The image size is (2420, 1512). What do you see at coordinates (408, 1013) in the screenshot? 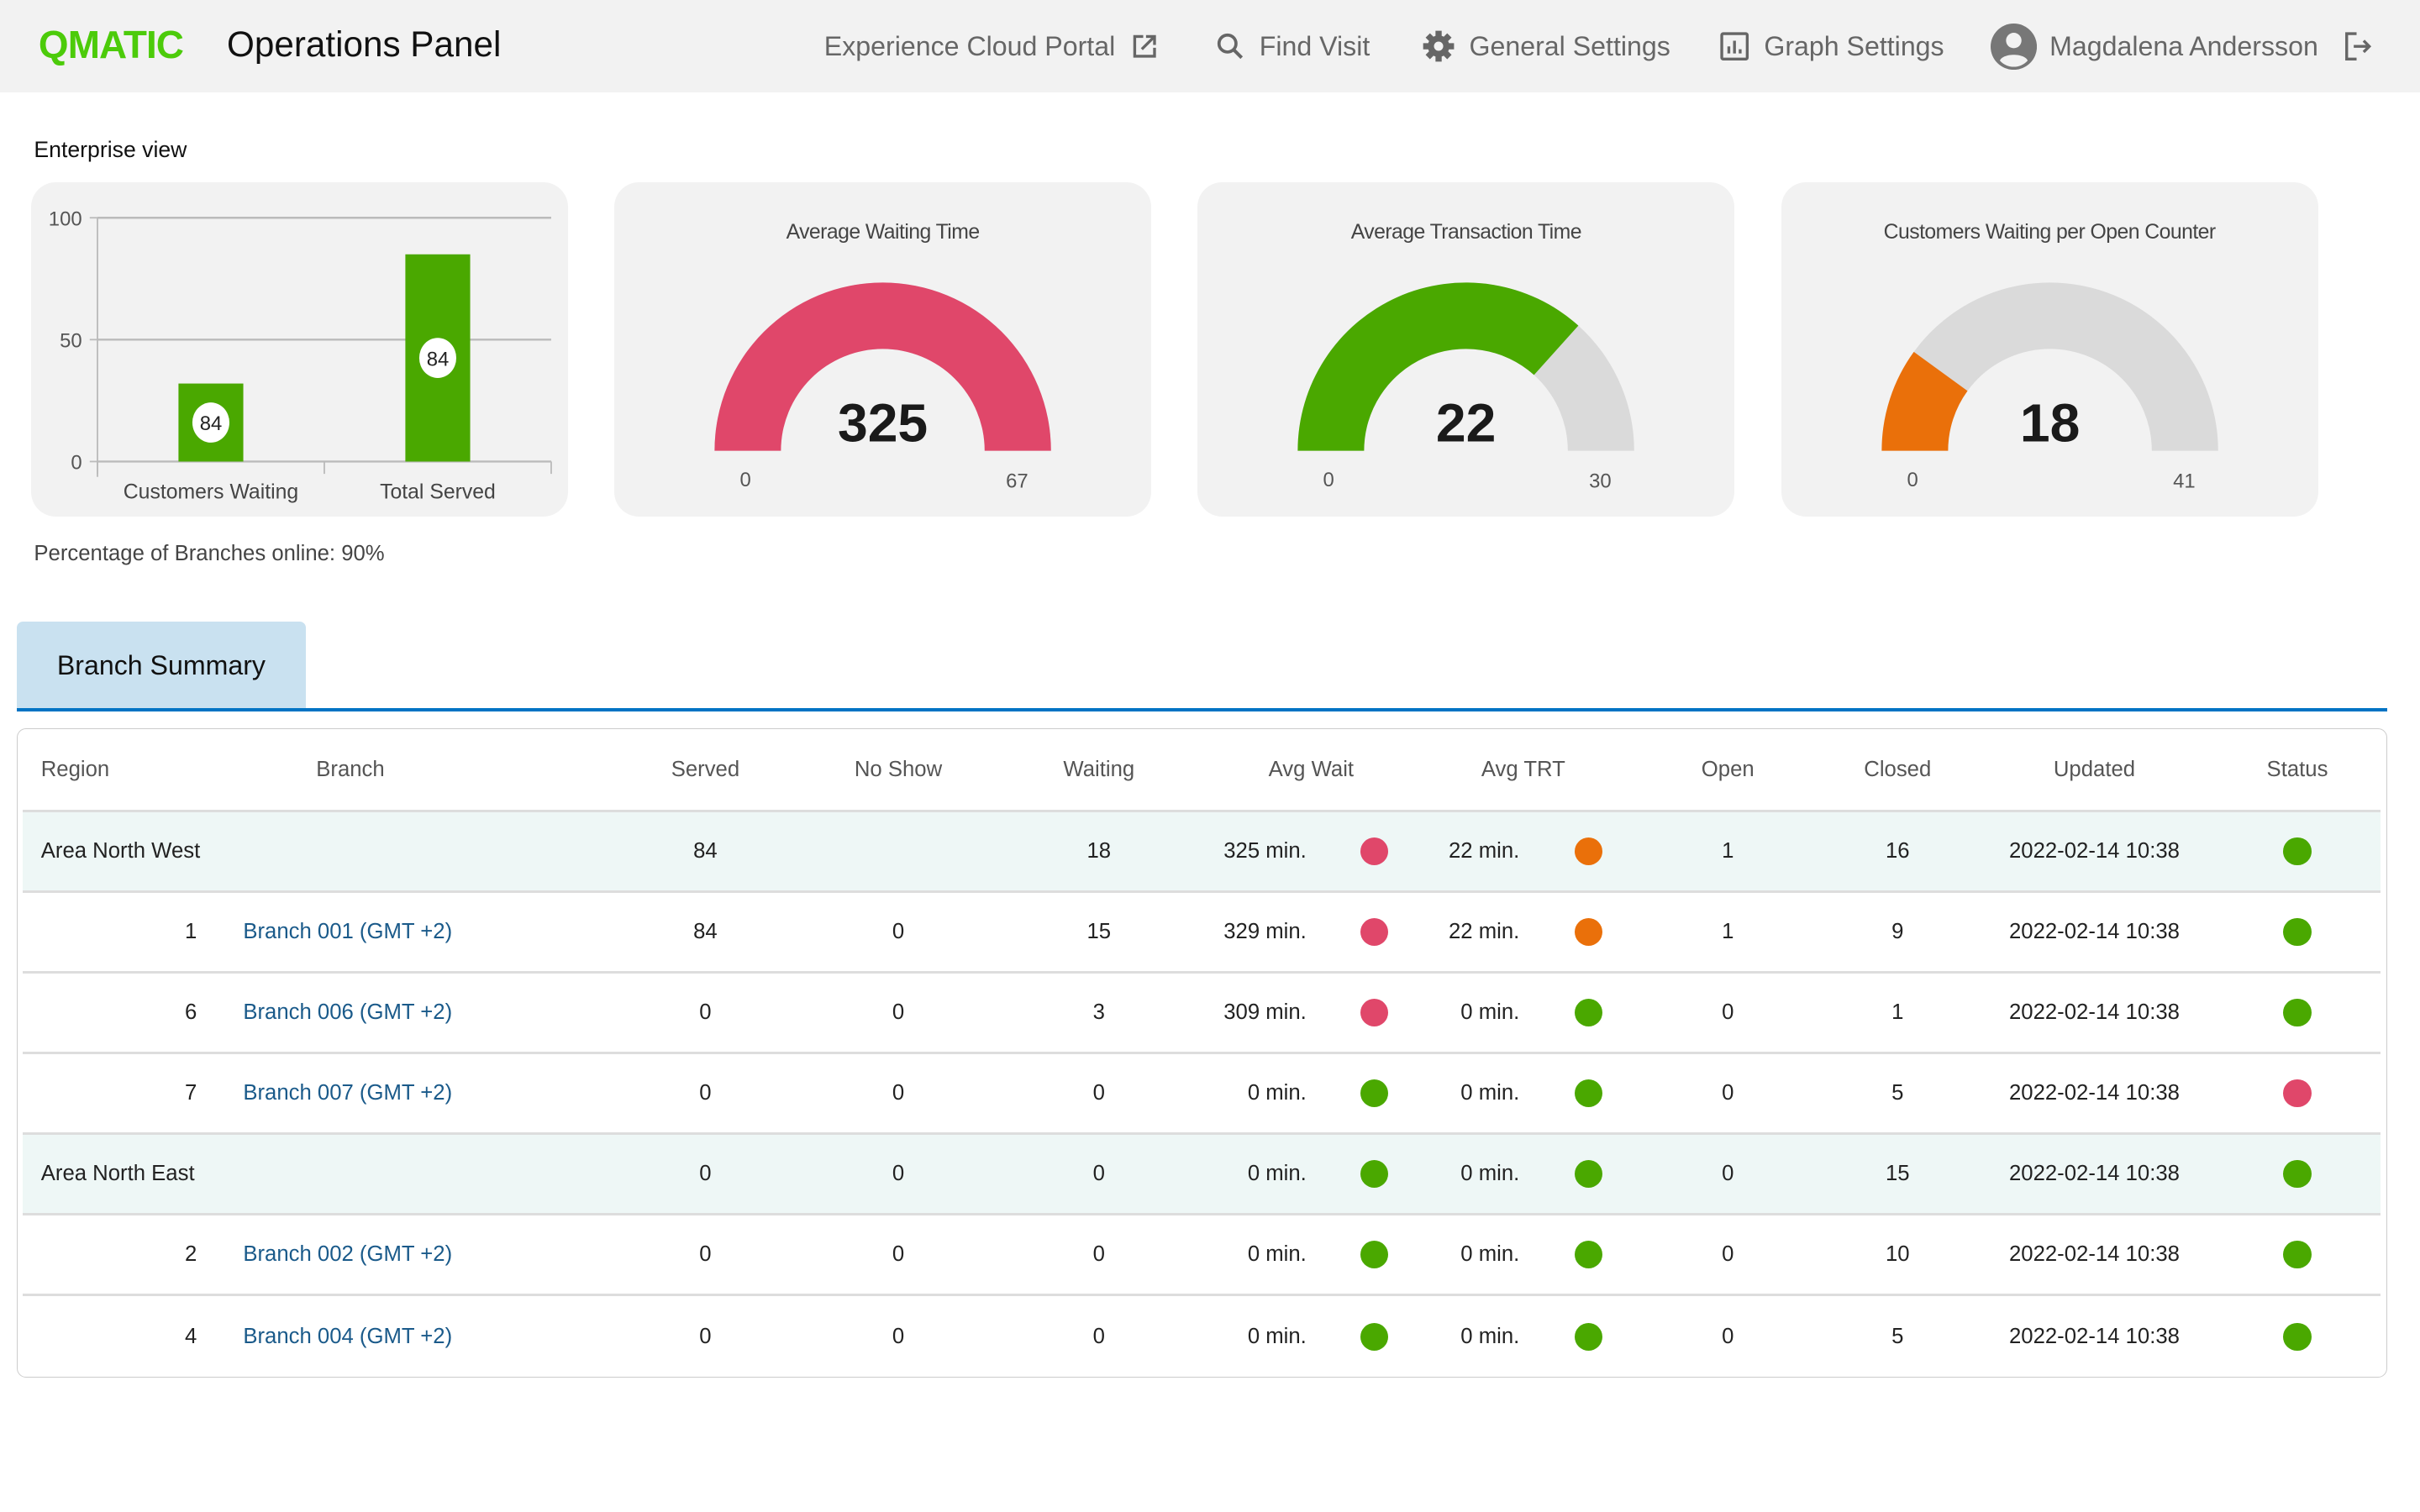
I see `branch-link: Branch 006 (GMT +2)` at bounding box center [408, 1013].